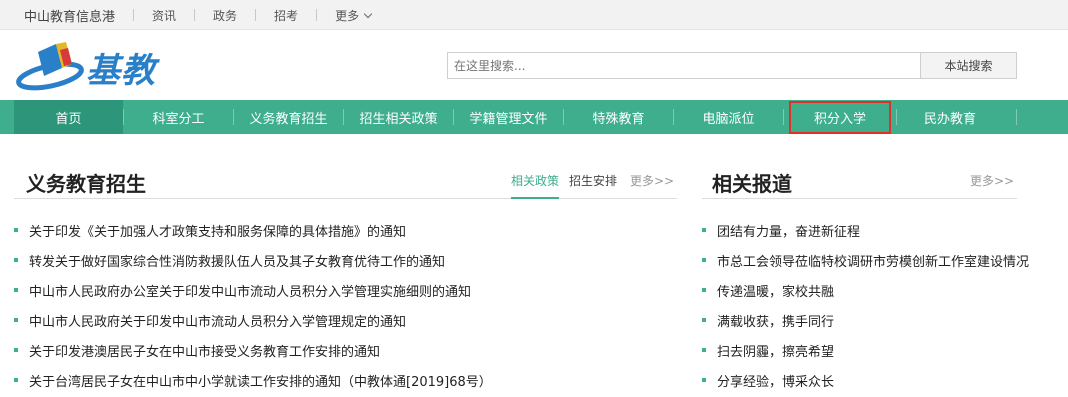  Describe the element at coordinates (593, 180) in the screenshot. I see `tab-enrollment-schedule: 招生安排` at that location.